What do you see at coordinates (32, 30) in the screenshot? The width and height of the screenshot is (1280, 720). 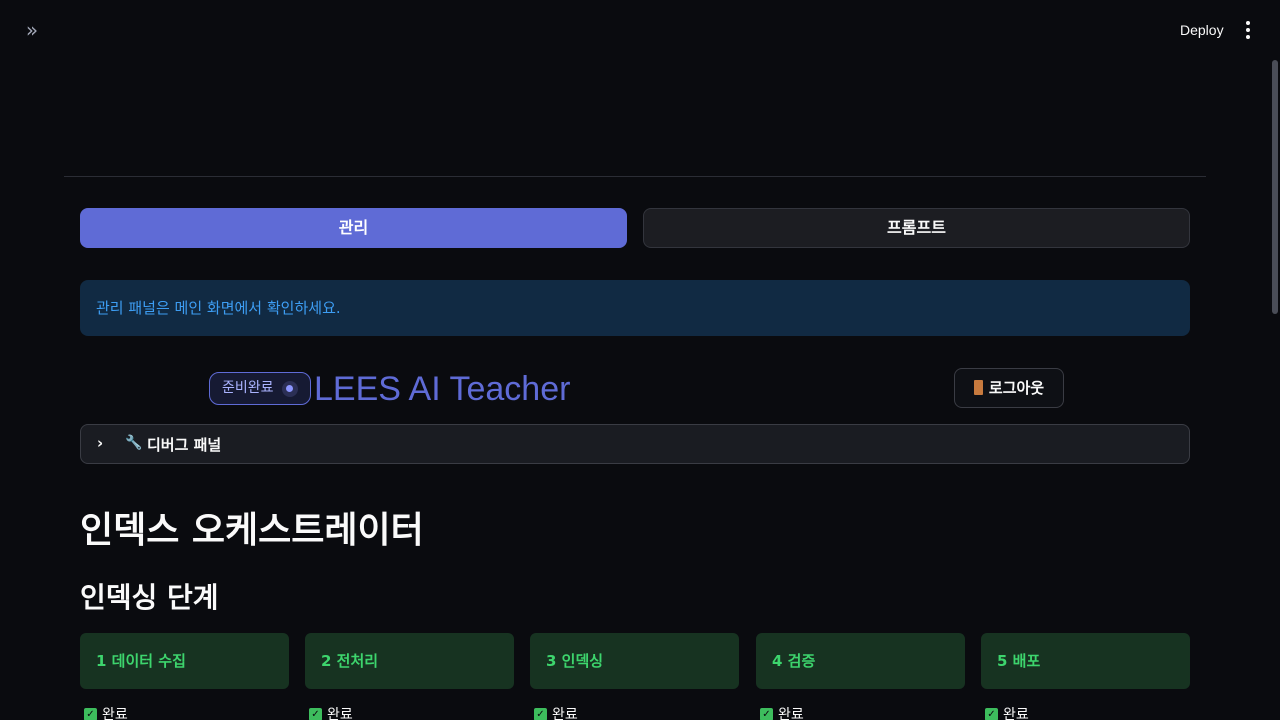 I see `expand-sidebar-icon: »` at bounding box center [32, 30].